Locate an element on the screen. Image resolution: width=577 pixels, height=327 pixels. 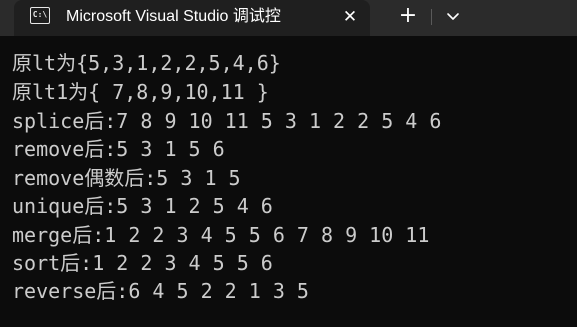
new-tab-button: + is located at coordinates (408, 16).